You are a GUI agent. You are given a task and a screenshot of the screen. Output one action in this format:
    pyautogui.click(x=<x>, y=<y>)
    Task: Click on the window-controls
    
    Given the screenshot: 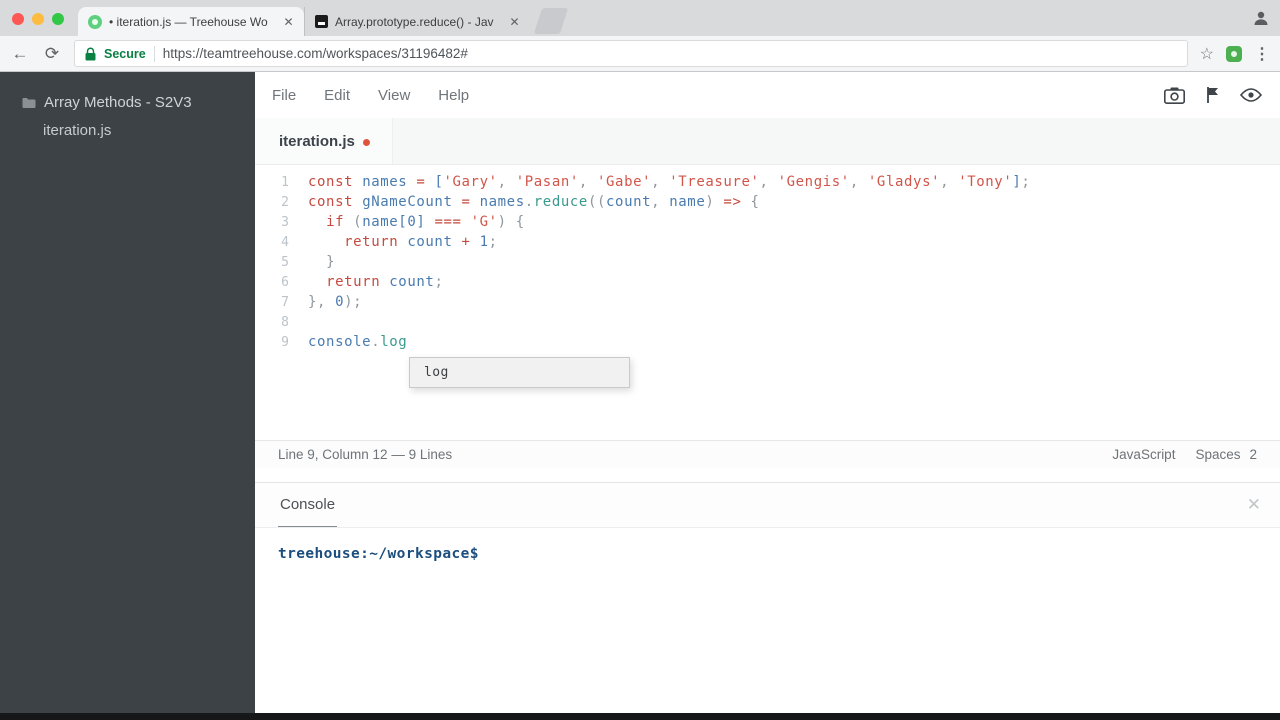 What is the action you would take?
    pyautogui.click(x=38, y=19)
    